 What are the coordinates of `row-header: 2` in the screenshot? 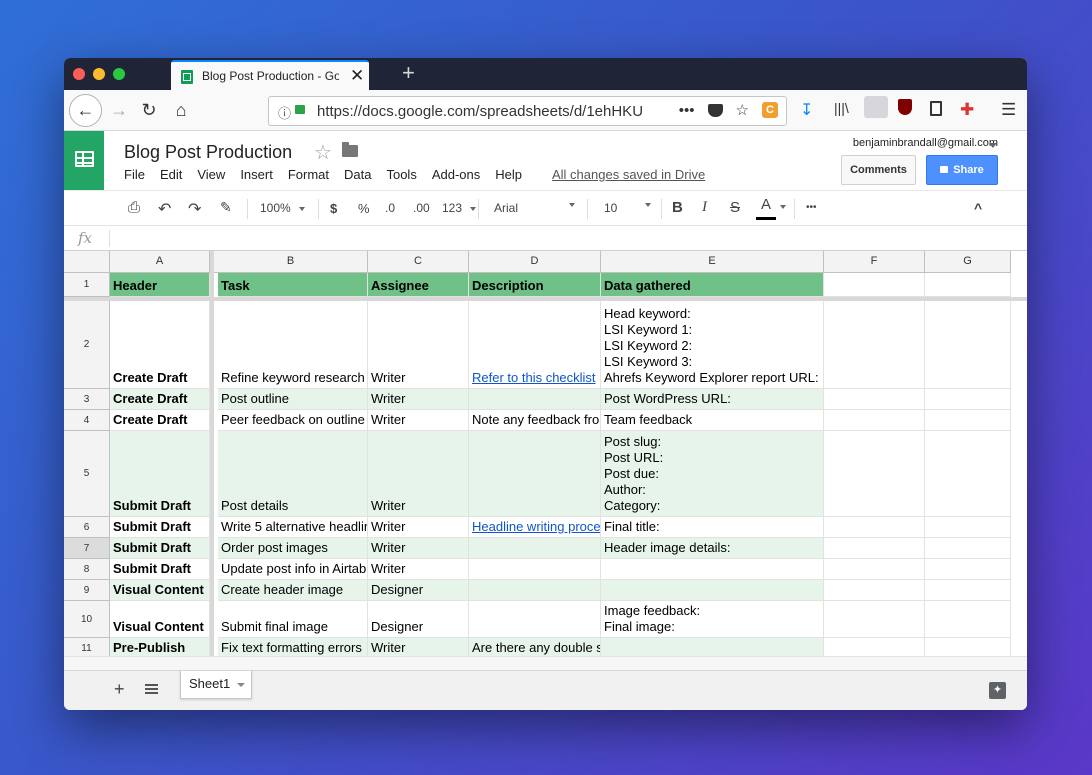 It's located at (87, 345).